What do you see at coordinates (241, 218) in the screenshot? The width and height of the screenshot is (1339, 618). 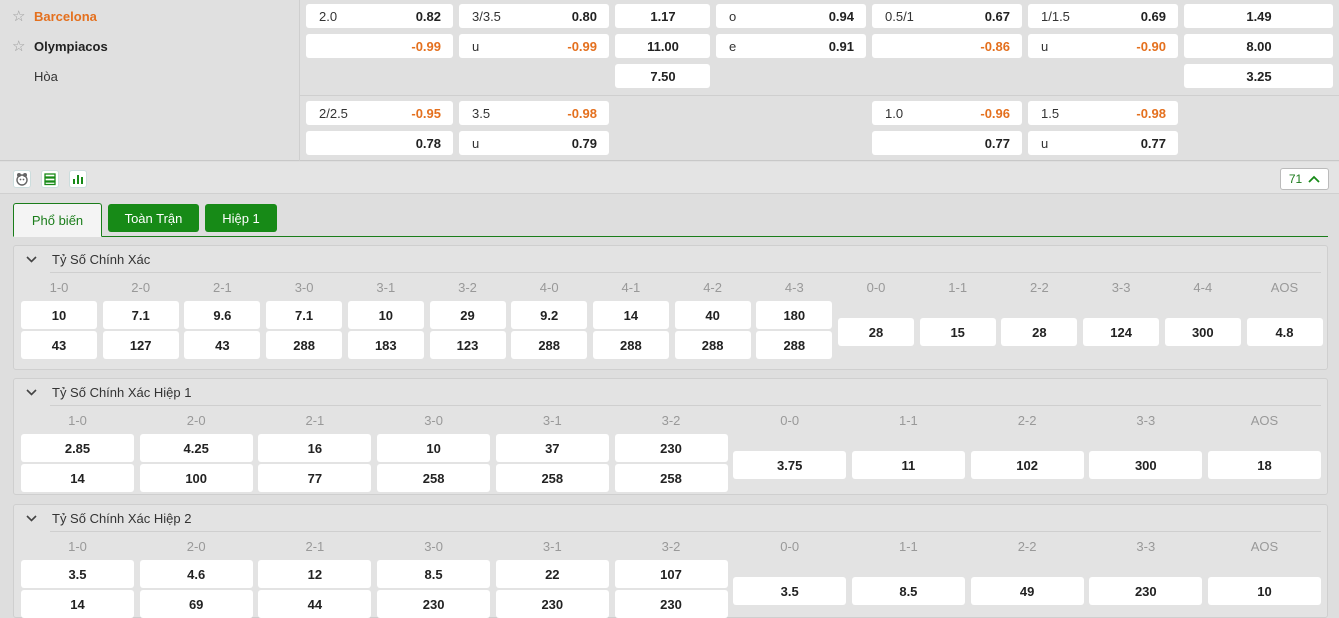 I see `tab-first-half: Hiệp 1` at bounding box center [241, 218].